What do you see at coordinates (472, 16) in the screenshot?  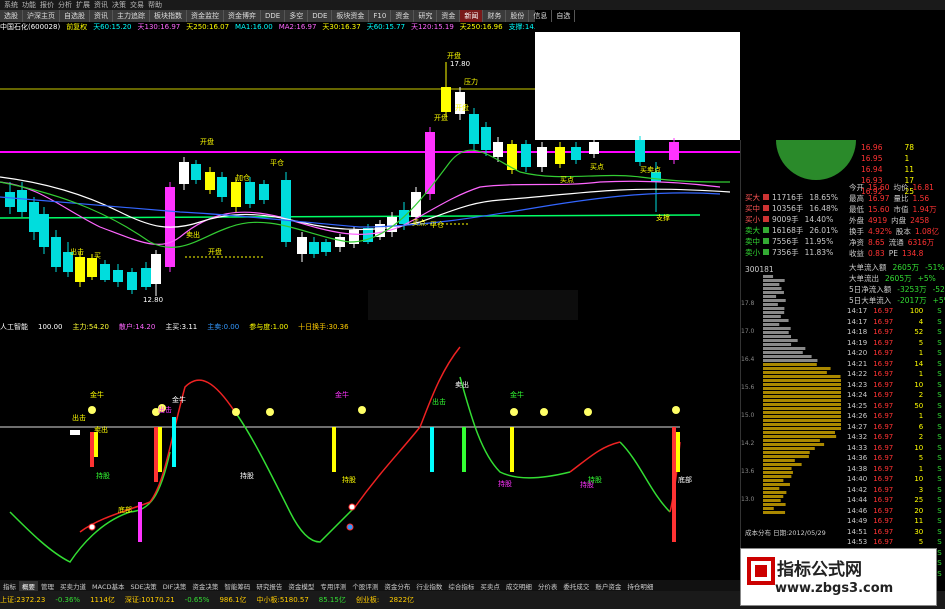 I see `menu-tab-16: 新闻` at bounding box center [472, 16].